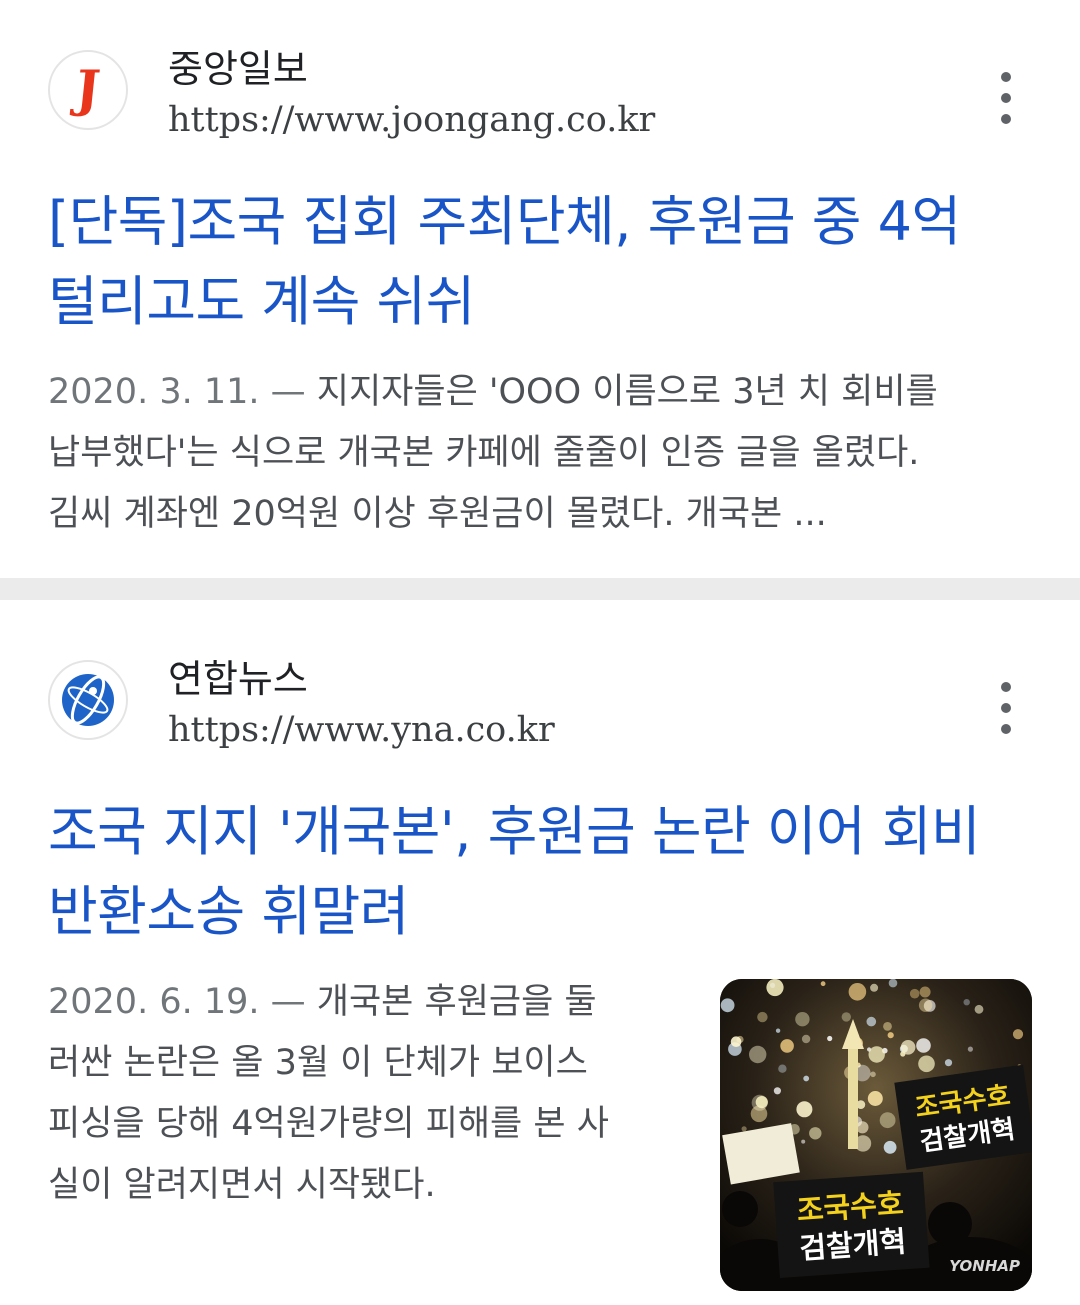 The width and height of the screenshot is (1080, 1305). What do you see at coordinates (318, 1063) in the screenshot?
I see `snippet-line: 러싼 논란은 올 3월 이 단체가 보이스` at bounding box center [318, 1063].